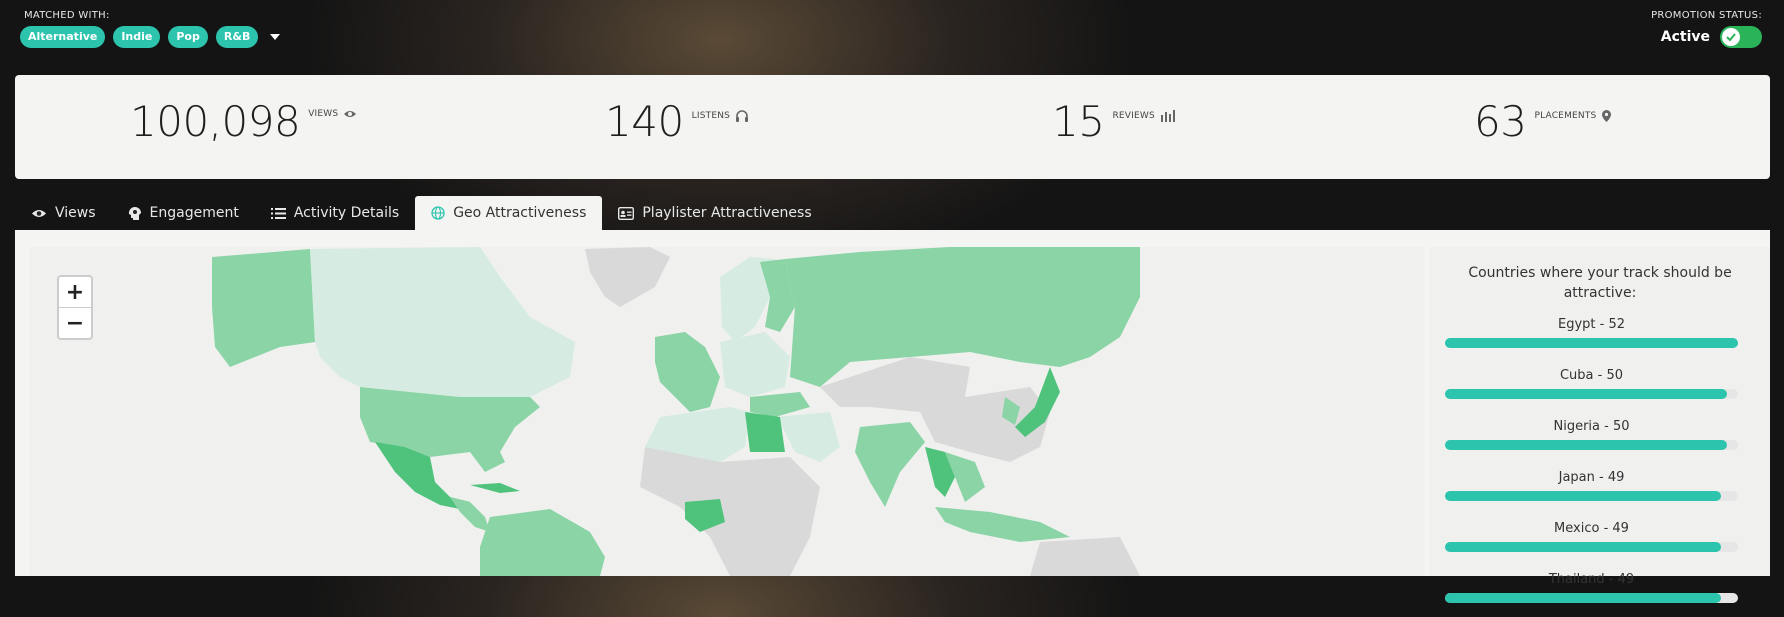  What do you see at coordinates (134, 213) in the screenshot?
I see `brain-icon` at bounding box center [134, 213].